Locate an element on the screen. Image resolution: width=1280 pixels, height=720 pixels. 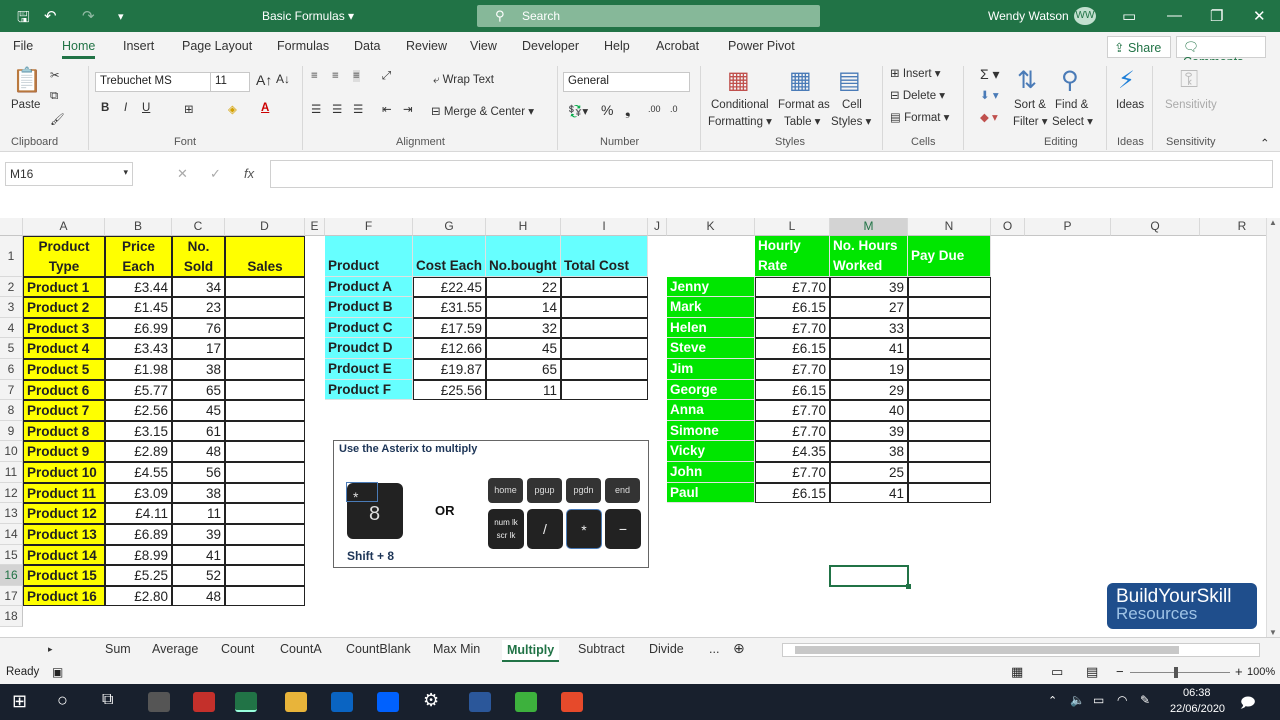
insert-cells-button: ⊞ Insert ▾ is located at coordinates (915, 73).